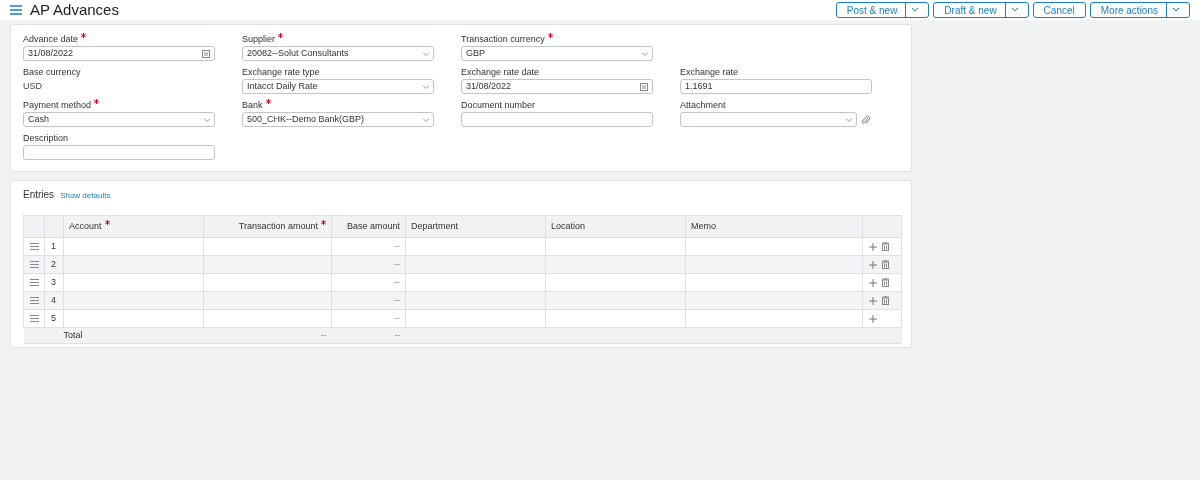  Describe the element at coordinates (74, 10) in the screenshot. I see `page-title: AP Advances` at that location.